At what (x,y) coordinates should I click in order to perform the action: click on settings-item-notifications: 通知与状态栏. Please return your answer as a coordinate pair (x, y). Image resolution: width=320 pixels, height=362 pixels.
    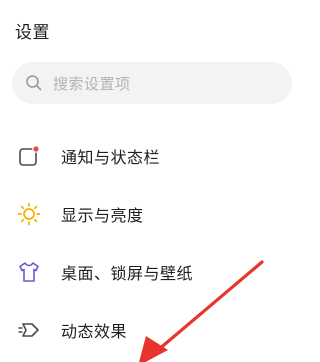
    Looking at the image, I should click on (140, 156).